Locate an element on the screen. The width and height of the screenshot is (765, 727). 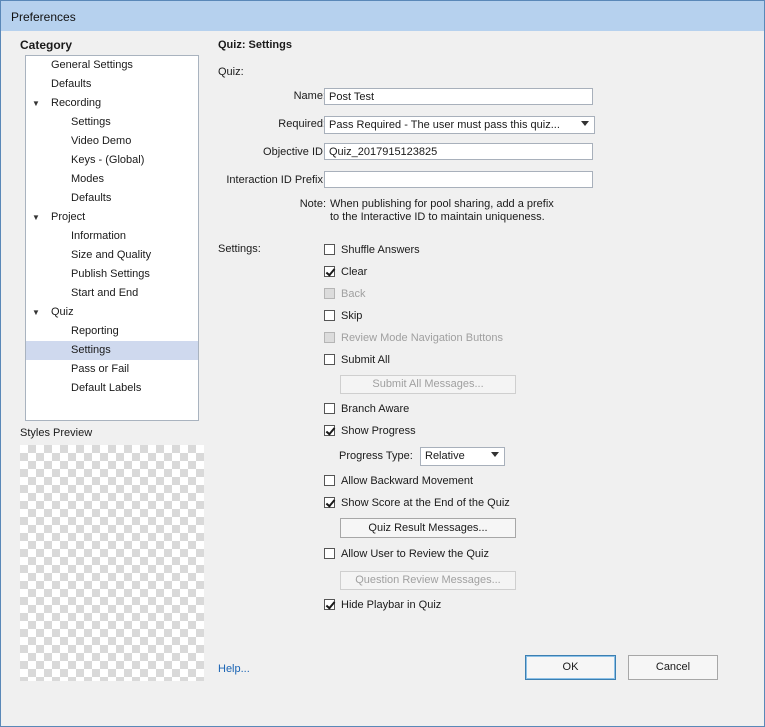
cancel-button: Cancel is located at coordinates (673, 667).